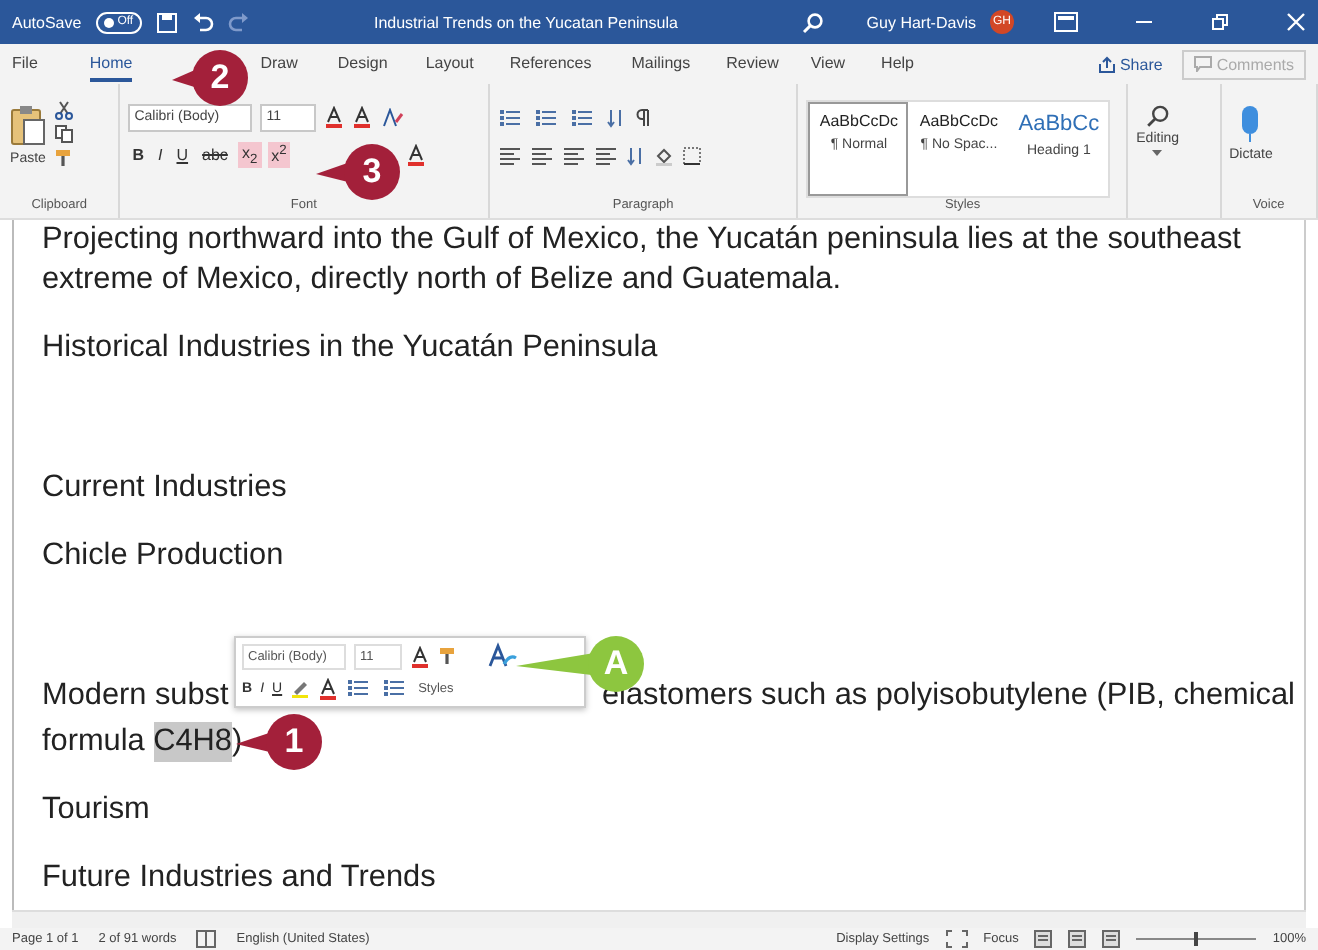 The height and width of the screenshot is (950, 1318). What do you see at coordinates (182, 155) in the screenshot?
I see `format-button: U` at bounding box center [182, 155].